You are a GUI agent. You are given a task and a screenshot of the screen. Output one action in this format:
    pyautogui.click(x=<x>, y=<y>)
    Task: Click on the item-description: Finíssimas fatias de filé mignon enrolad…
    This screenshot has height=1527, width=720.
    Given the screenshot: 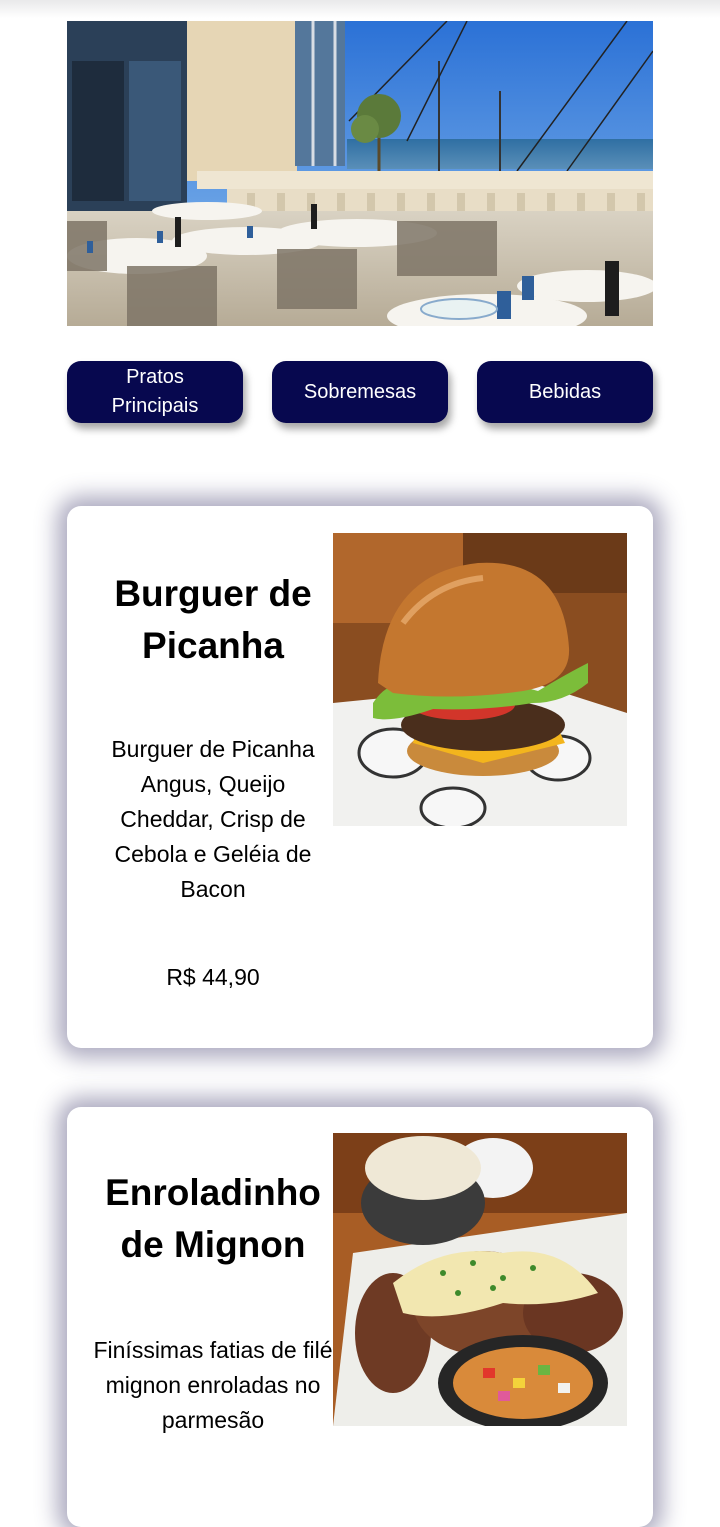 What is the action you would take?
    pyautogui.click(x=213, y=1385)
    